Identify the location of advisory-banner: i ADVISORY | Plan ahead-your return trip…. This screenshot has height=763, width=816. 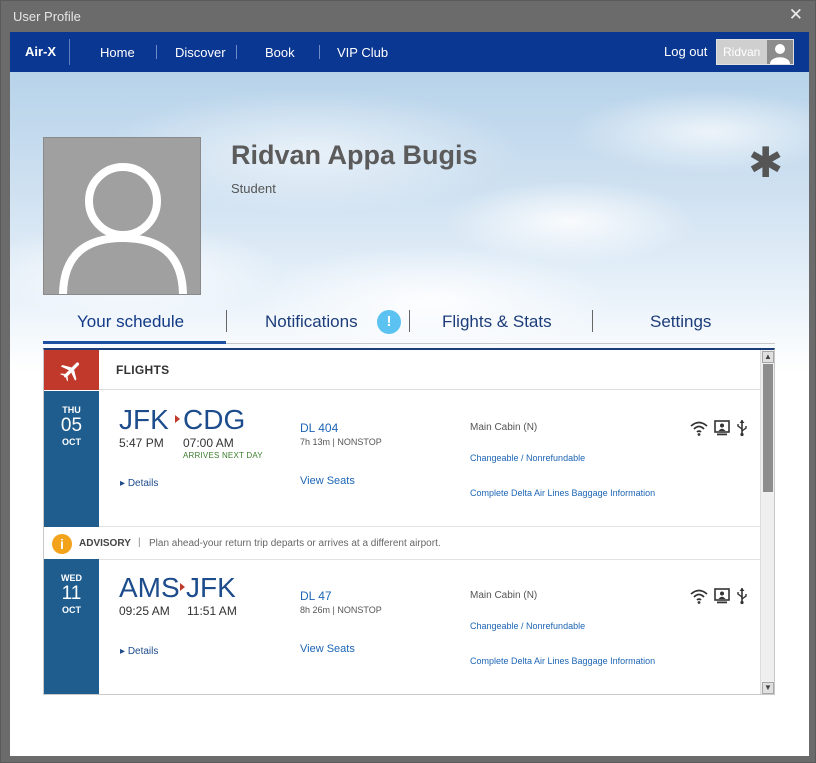
(403, 544).